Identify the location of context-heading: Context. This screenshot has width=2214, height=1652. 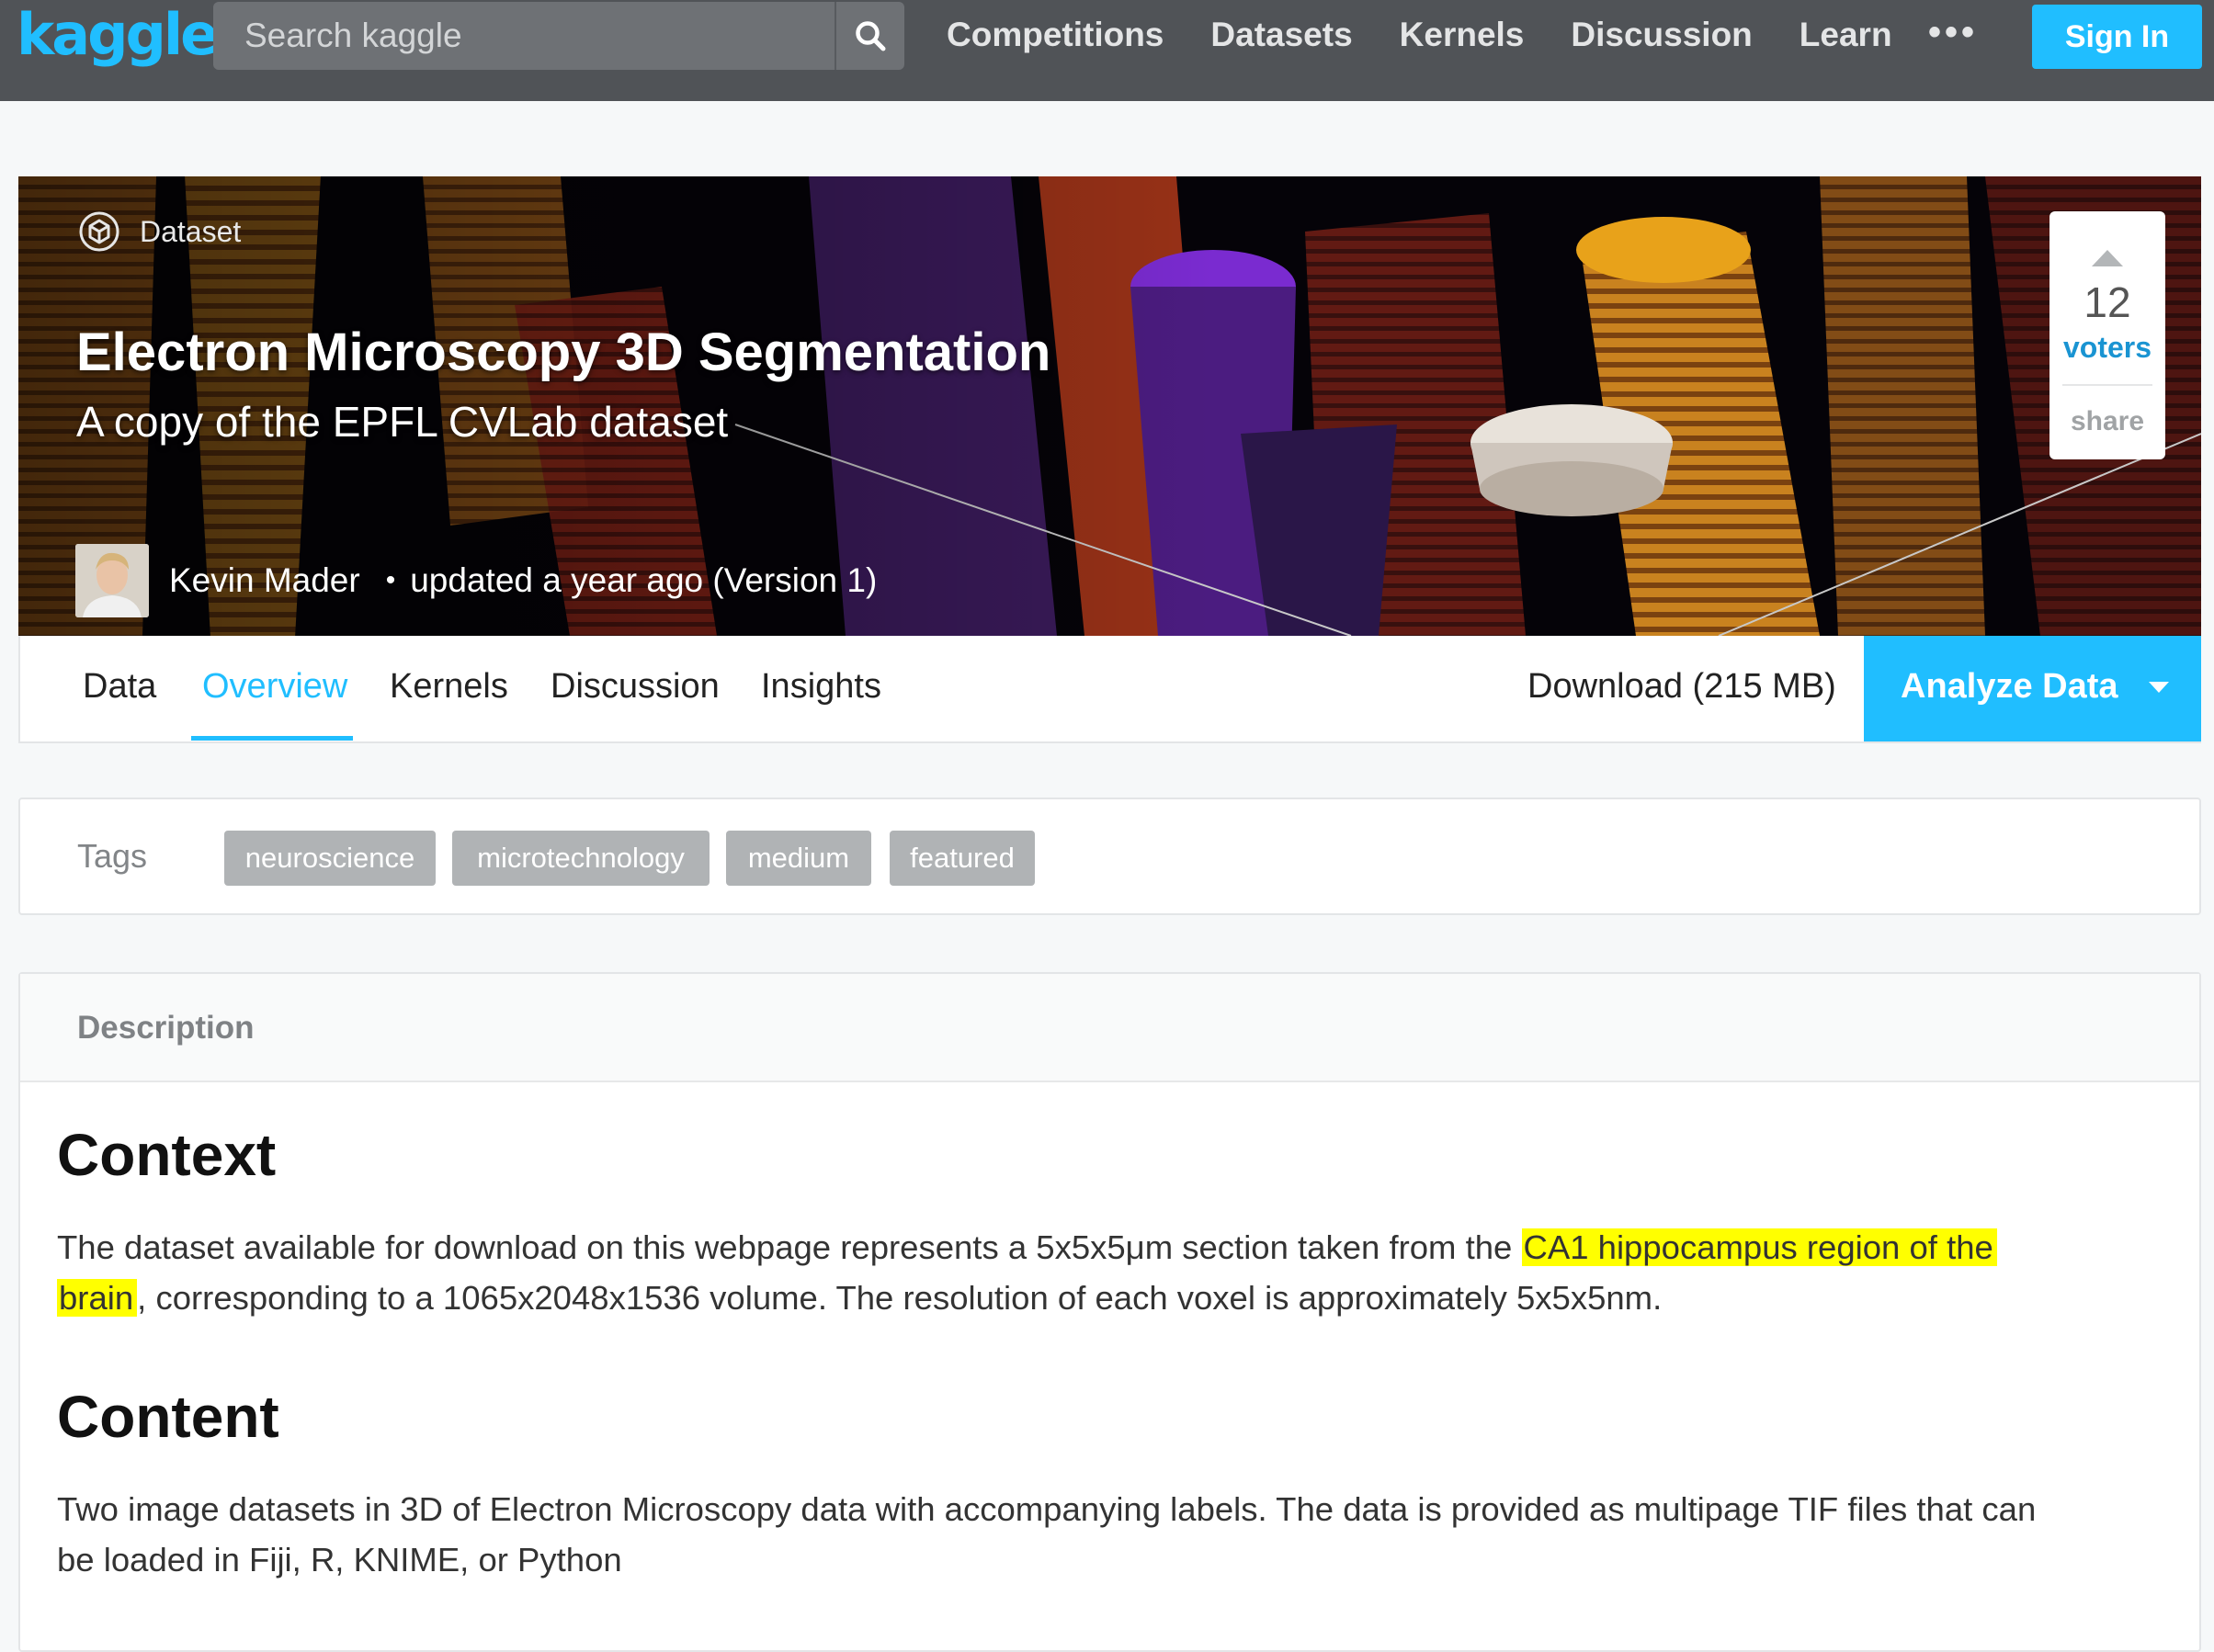
(167, 1155).